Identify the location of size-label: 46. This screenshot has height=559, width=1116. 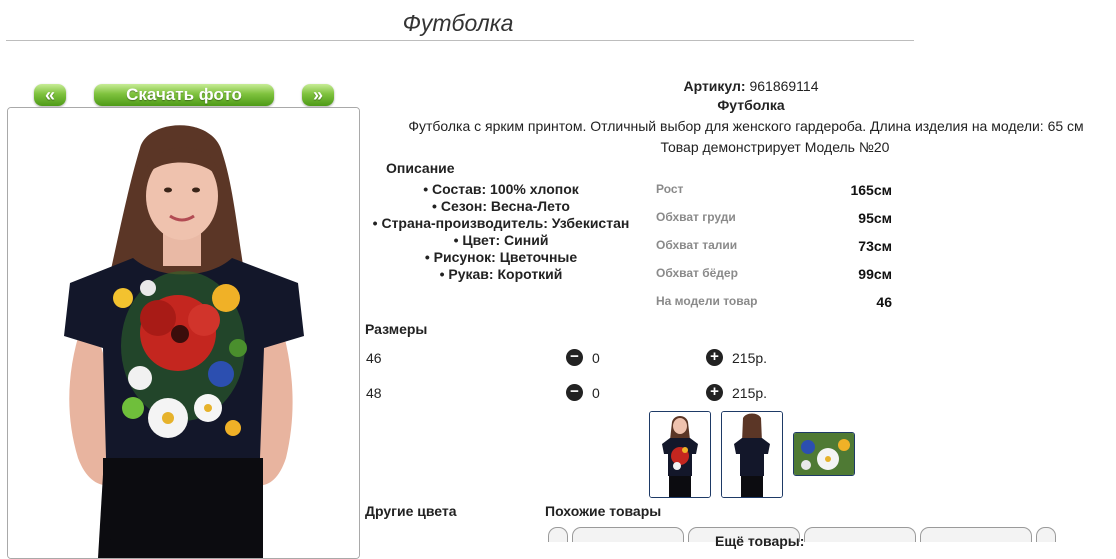
(374, 358).